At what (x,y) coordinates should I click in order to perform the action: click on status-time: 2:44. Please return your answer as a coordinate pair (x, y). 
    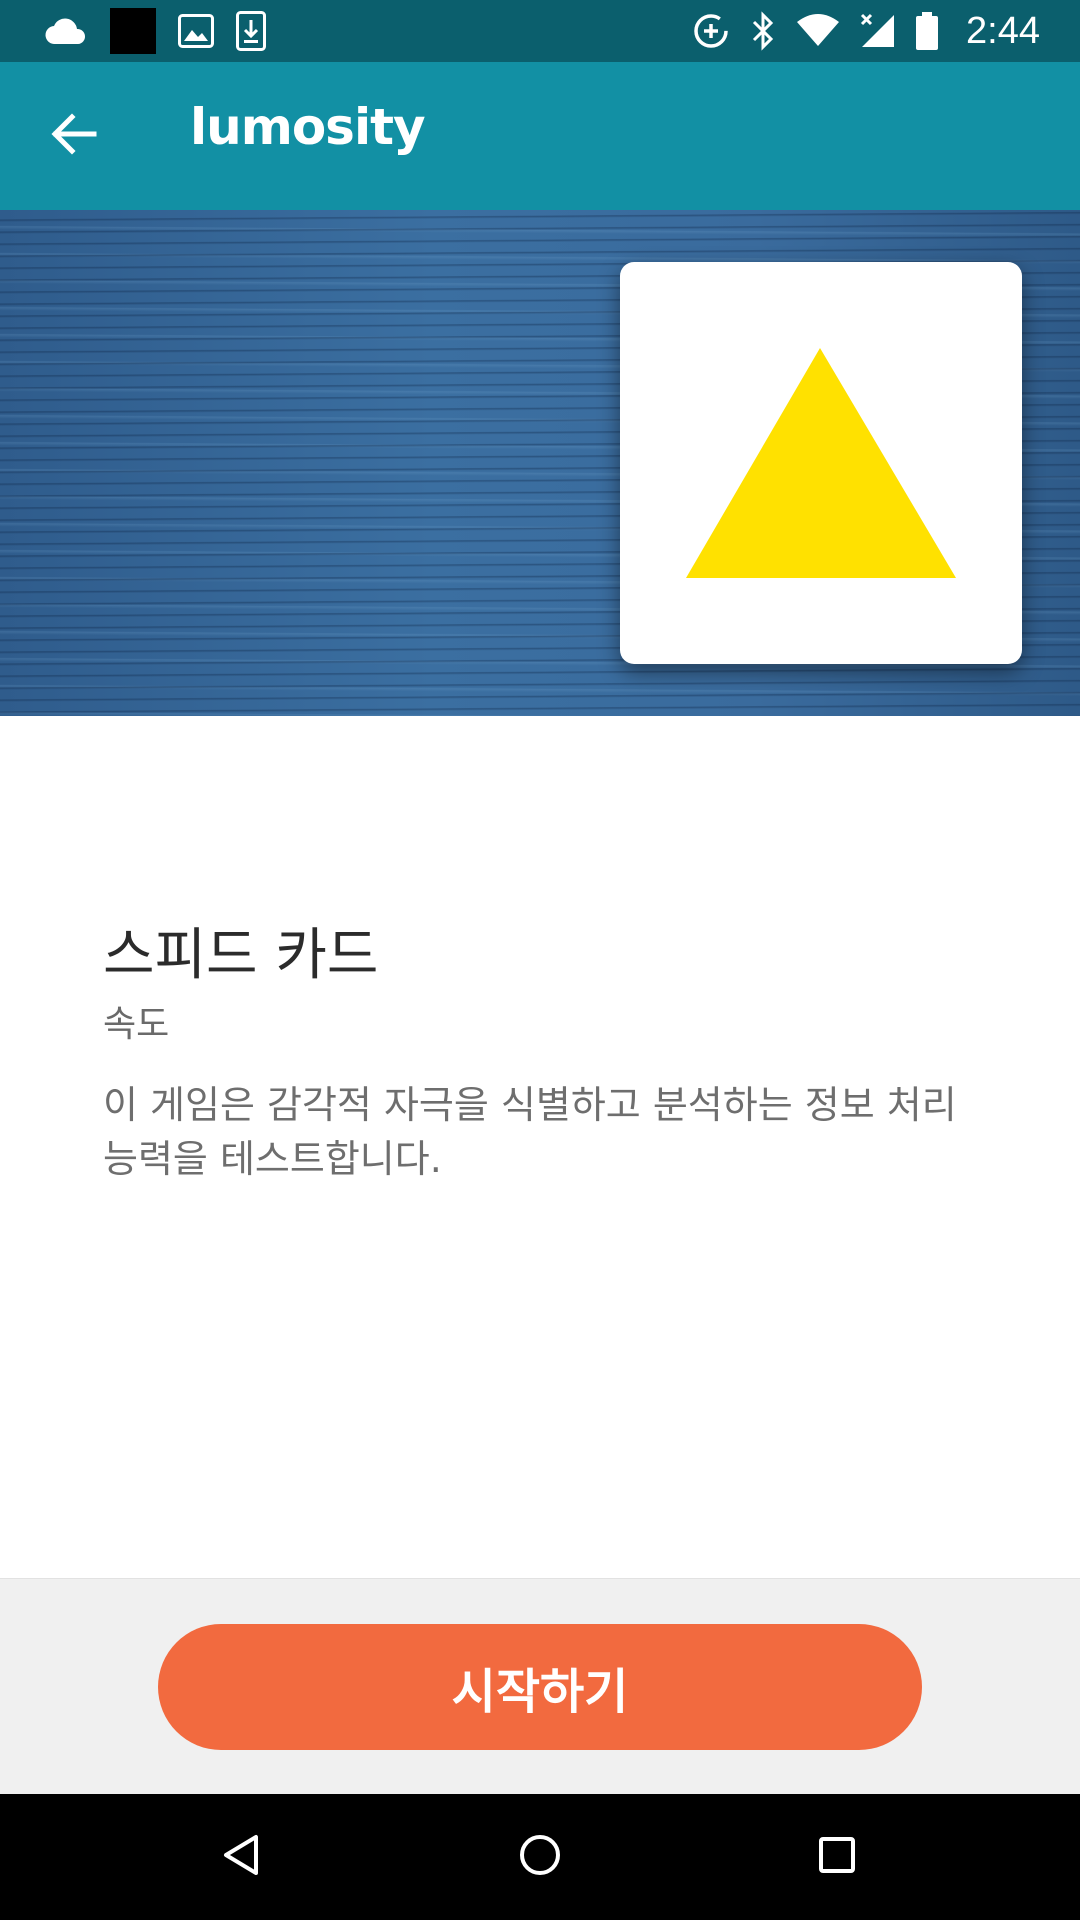
    Looking at the image, I should click on (1003, 30).